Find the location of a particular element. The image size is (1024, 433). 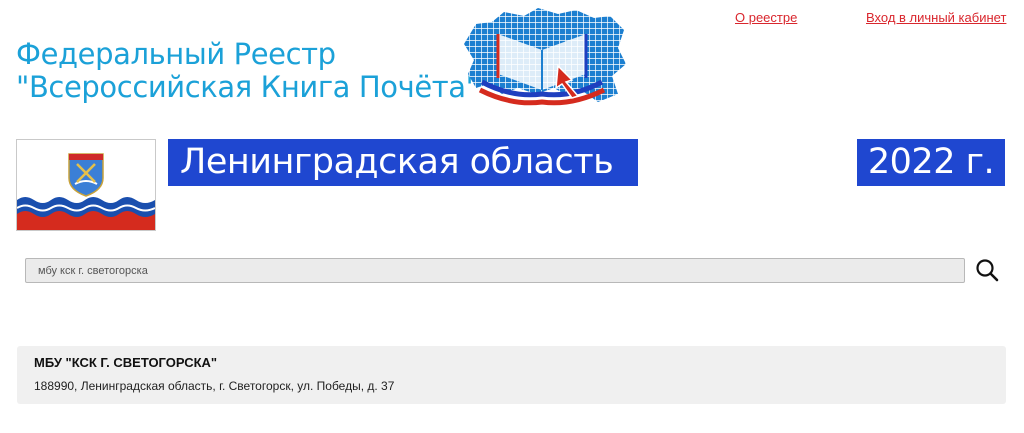

result-organization-name: МБУ "КСК Г. СВЕТОГОРСКА" is located at coordinates (125, 362).